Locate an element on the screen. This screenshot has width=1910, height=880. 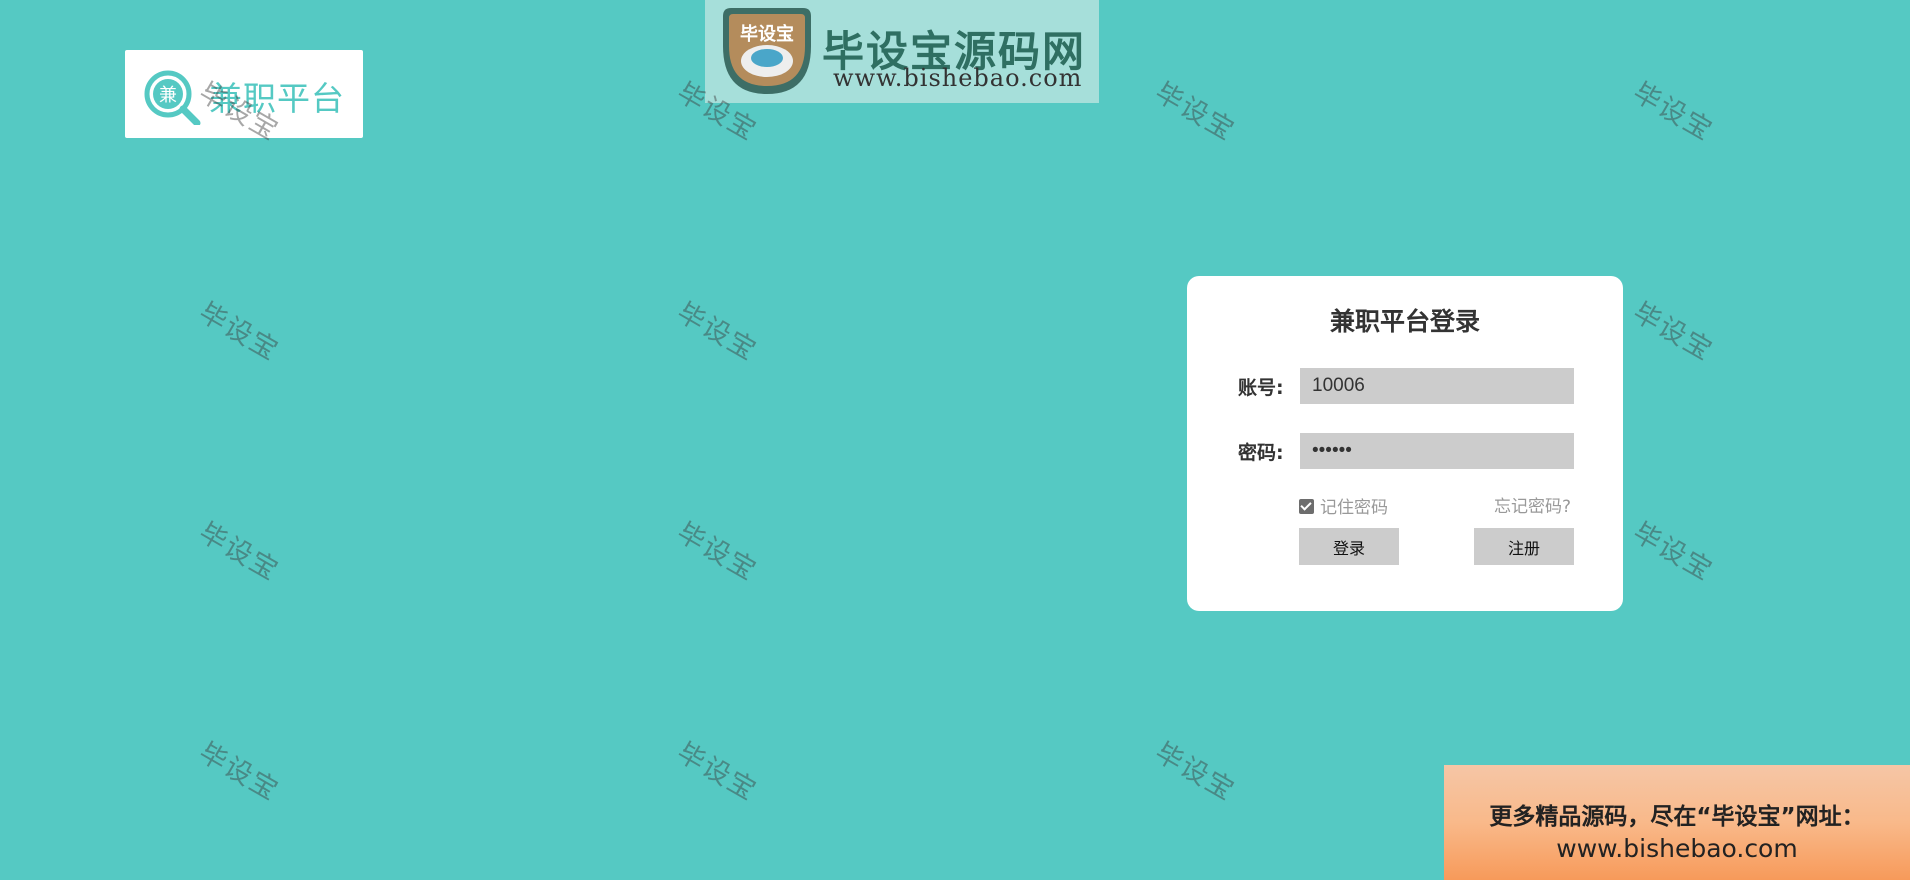
login-button: 登录 is located at coordinates (1349, 546).